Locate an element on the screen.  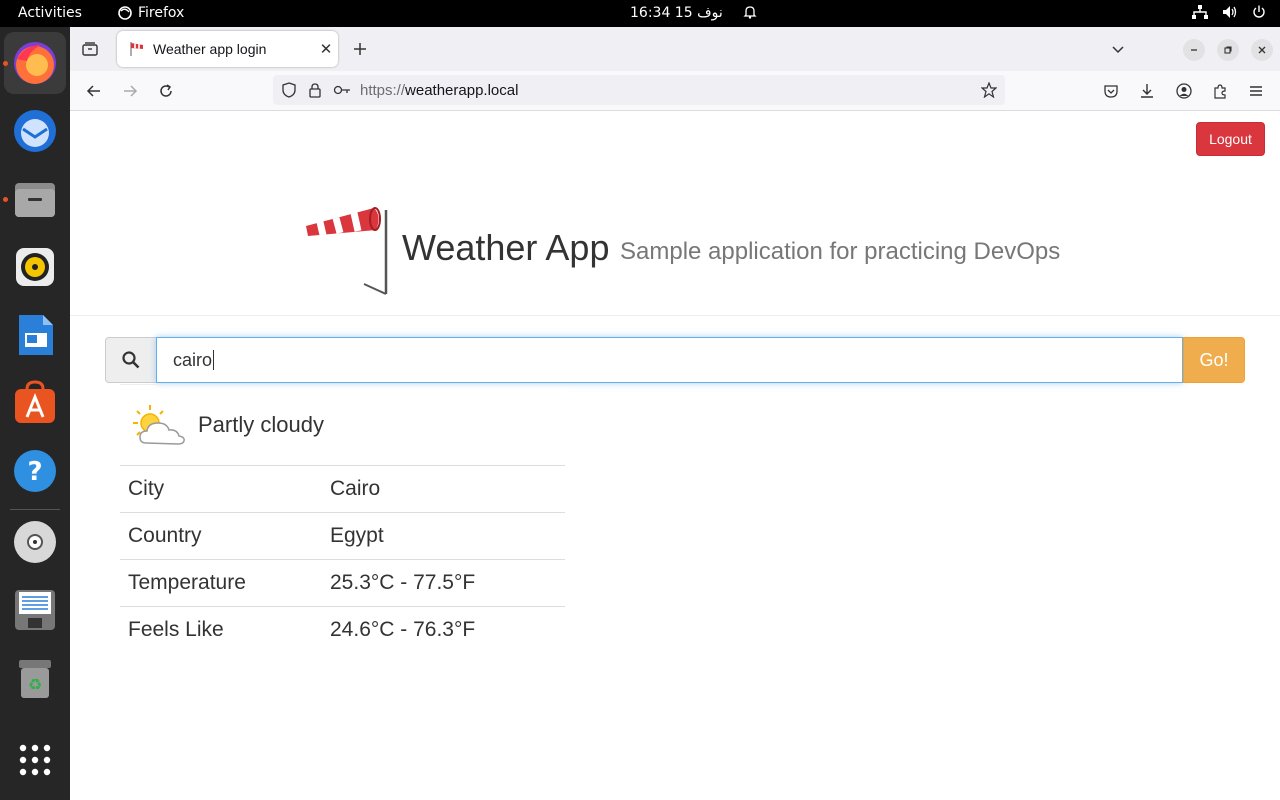
row-value: 25.3°C - 77.5°F is located at coordinates (443, 583).